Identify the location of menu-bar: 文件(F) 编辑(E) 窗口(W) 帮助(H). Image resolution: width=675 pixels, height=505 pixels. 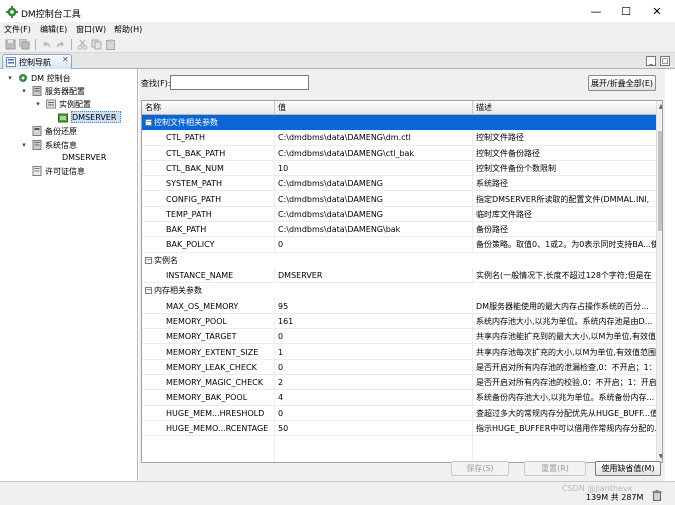
(337, 29).